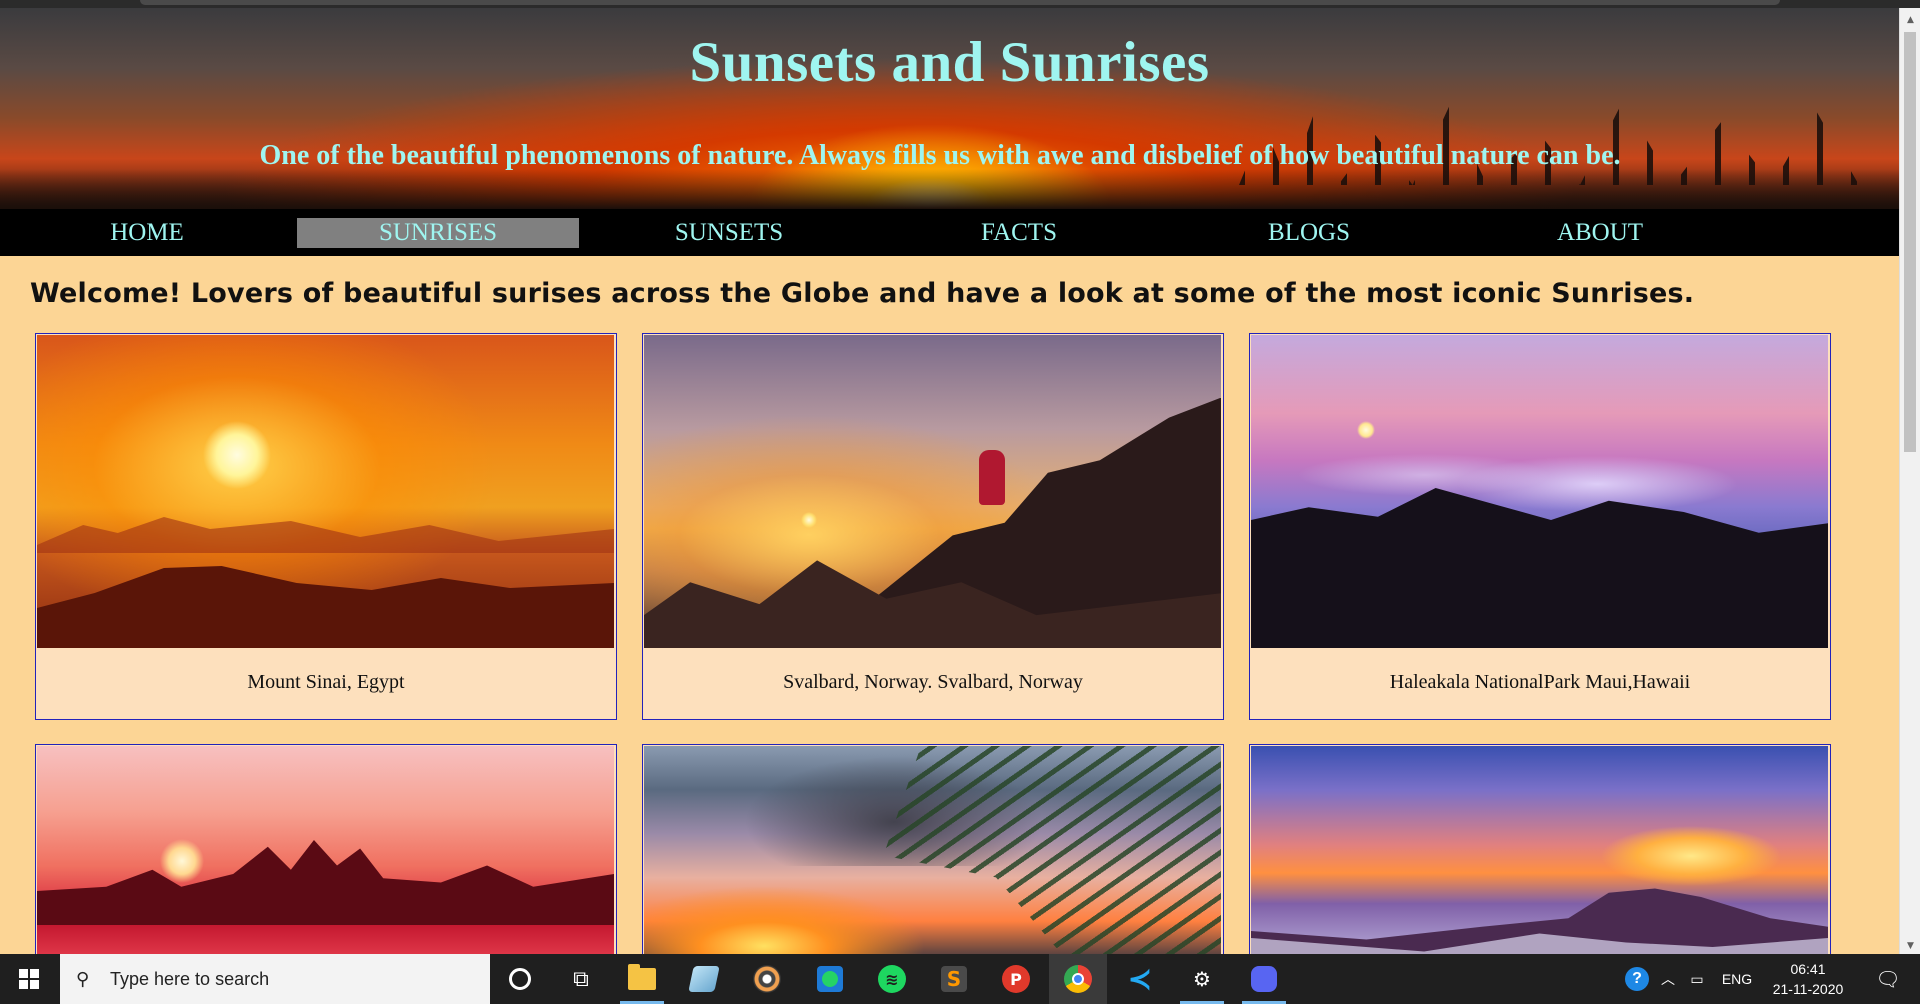 This screenshot has width=1920, height=1004. Describe the element at coordinates (949, 189) in the screenshot. I see `hills-decoration` at that location.